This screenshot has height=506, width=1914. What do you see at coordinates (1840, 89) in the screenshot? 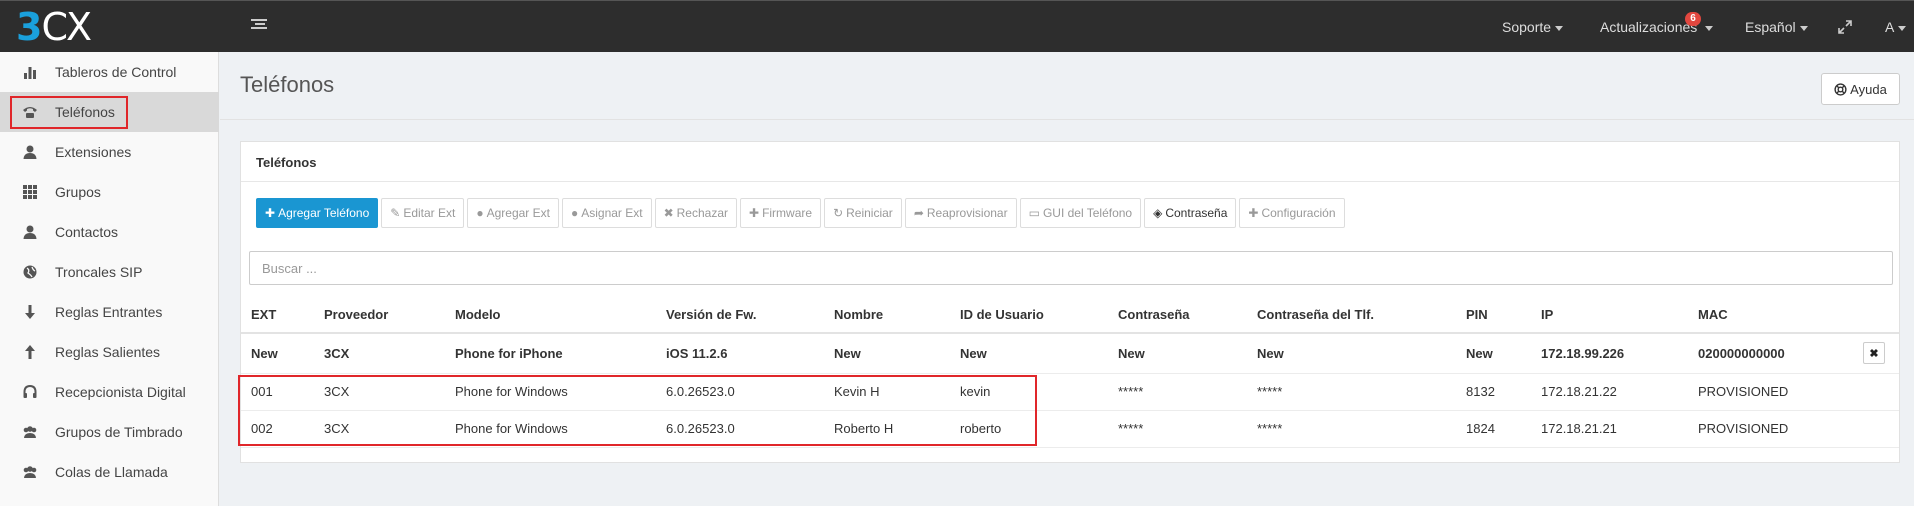
I see `lifebuoy-icon` at bounding box center [1840, 89].